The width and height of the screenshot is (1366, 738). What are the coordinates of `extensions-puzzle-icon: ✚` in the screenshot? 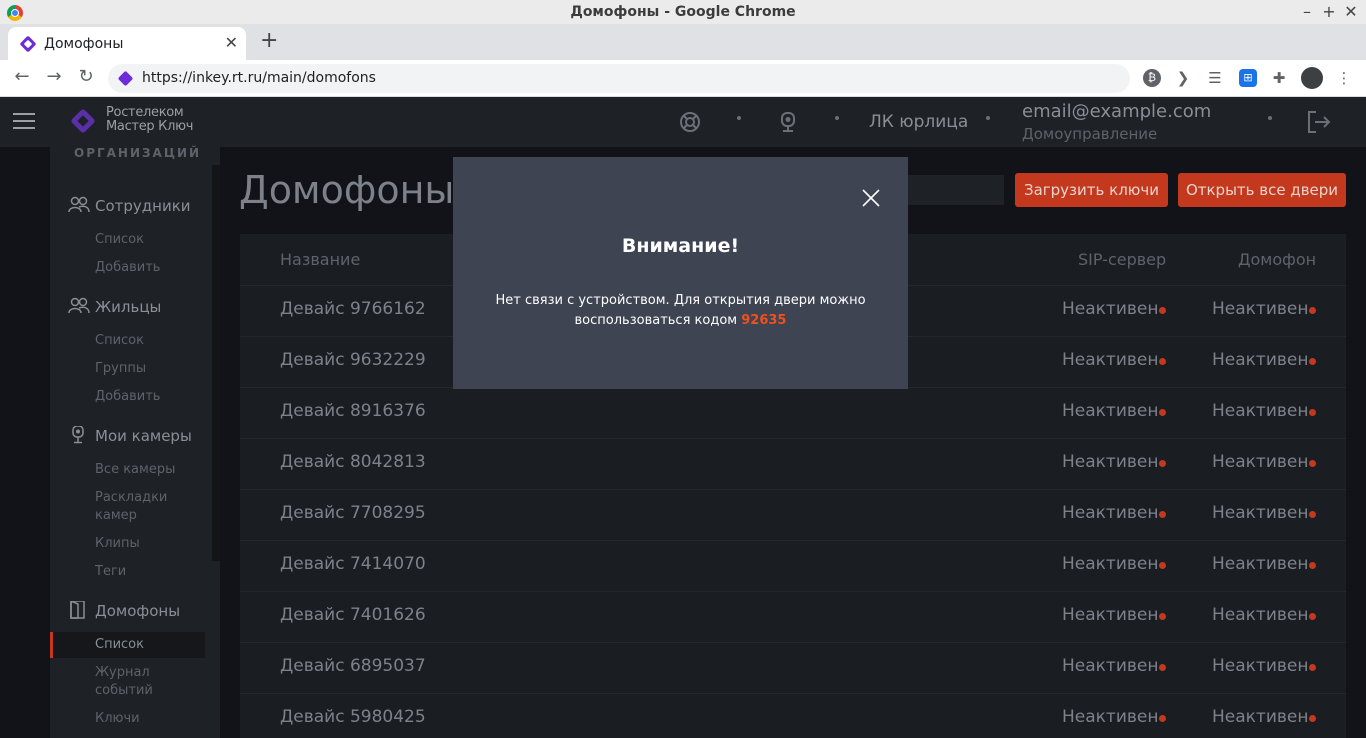 It's located at (1279, 78).